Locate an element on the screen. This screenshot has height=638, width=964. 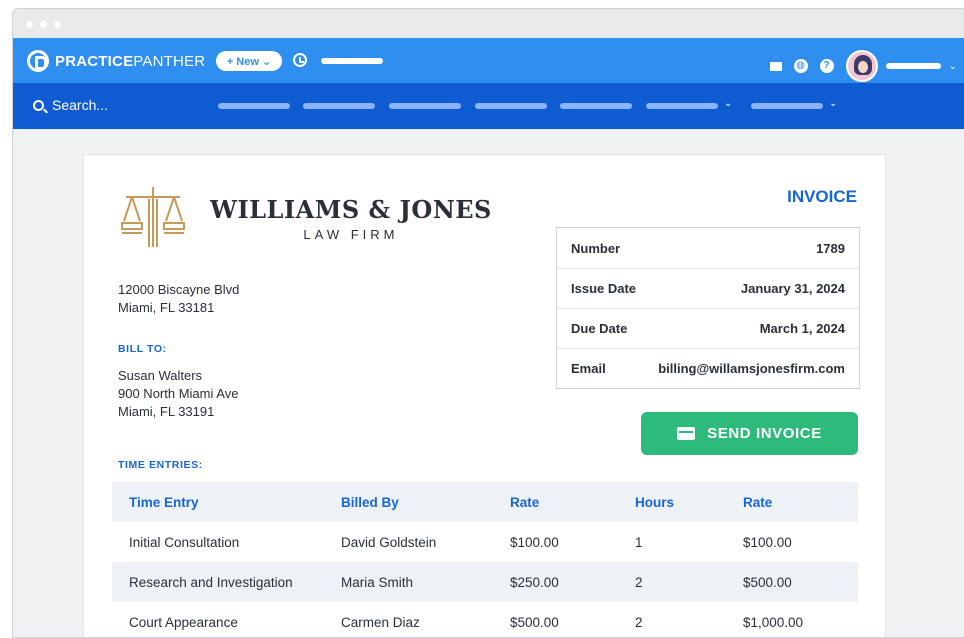
wallet-icon is located at coordinates (686, 433).